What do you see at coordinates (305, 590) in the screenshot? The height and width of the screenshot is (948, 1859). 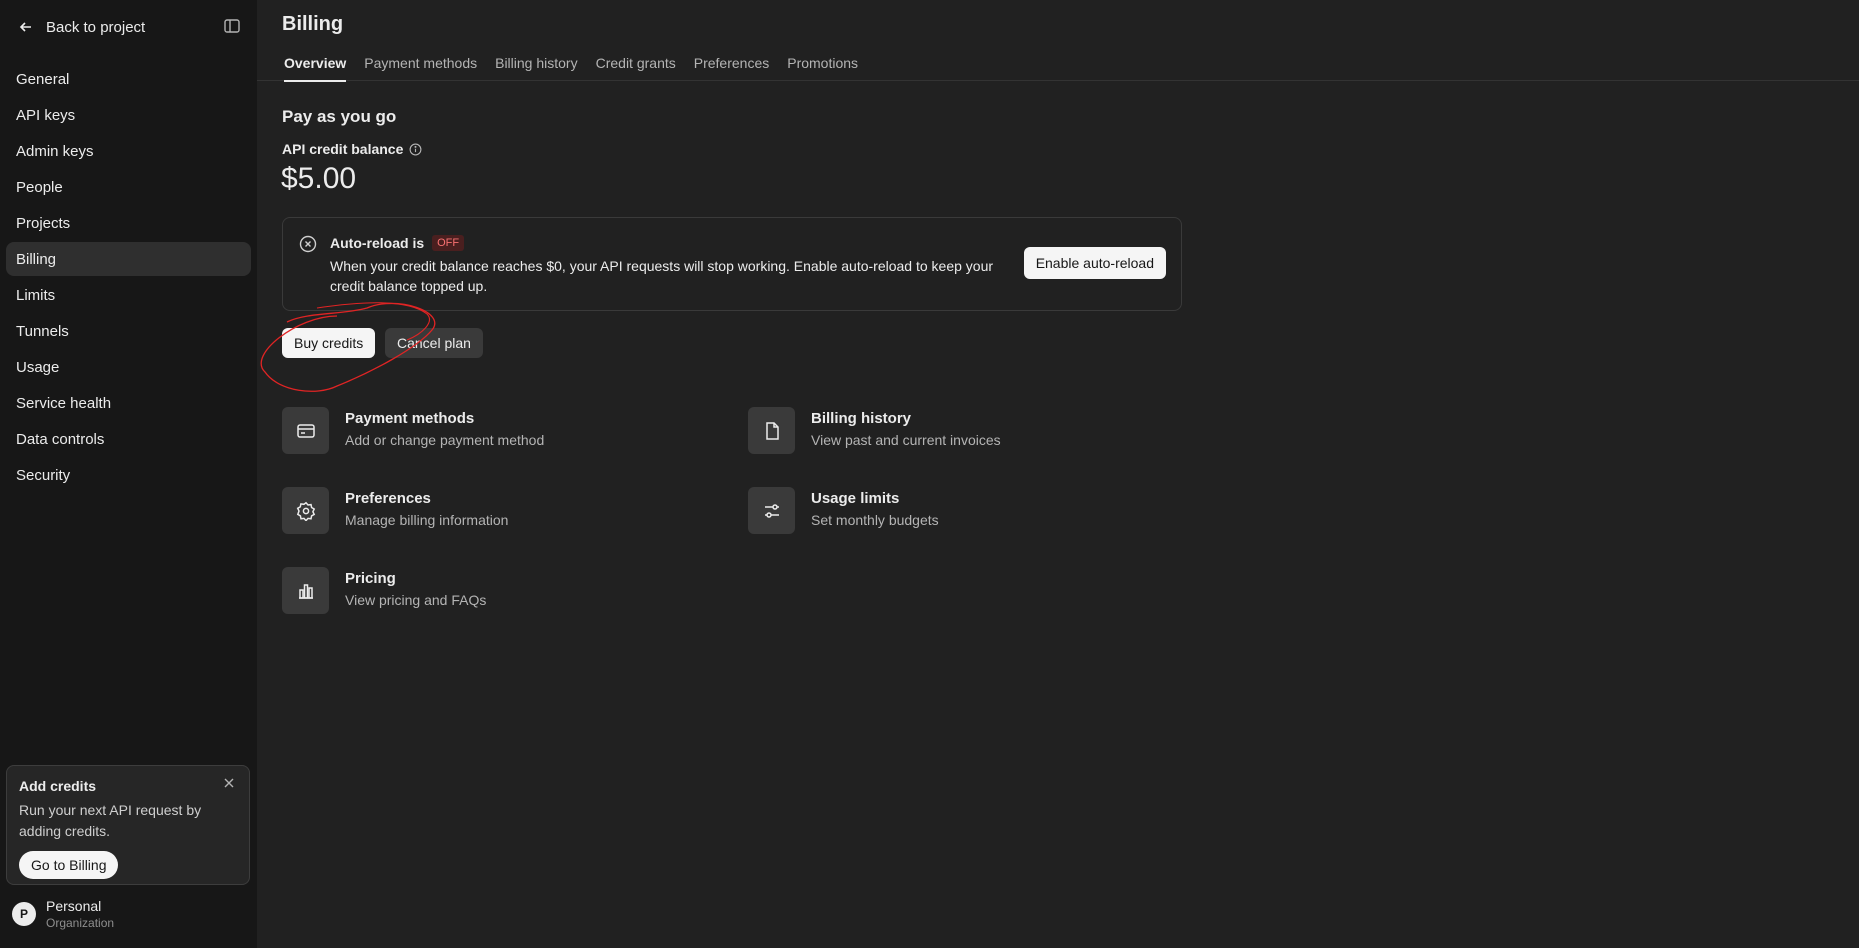 I see `bar-chart-icon` at bounding box center [305, 590].